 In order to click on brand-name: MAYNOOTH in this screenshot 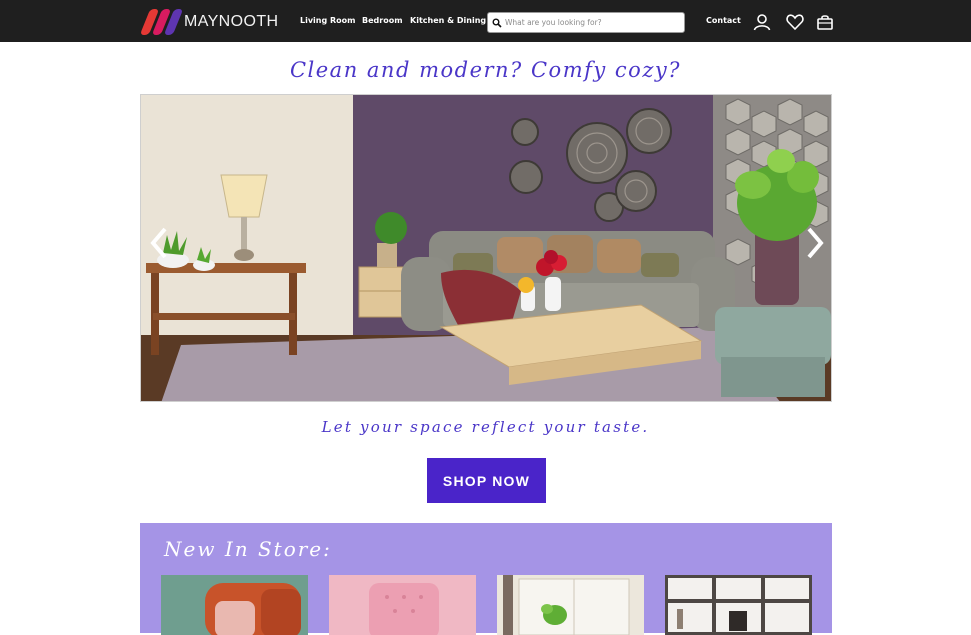, I will do `click(231, 21)`.